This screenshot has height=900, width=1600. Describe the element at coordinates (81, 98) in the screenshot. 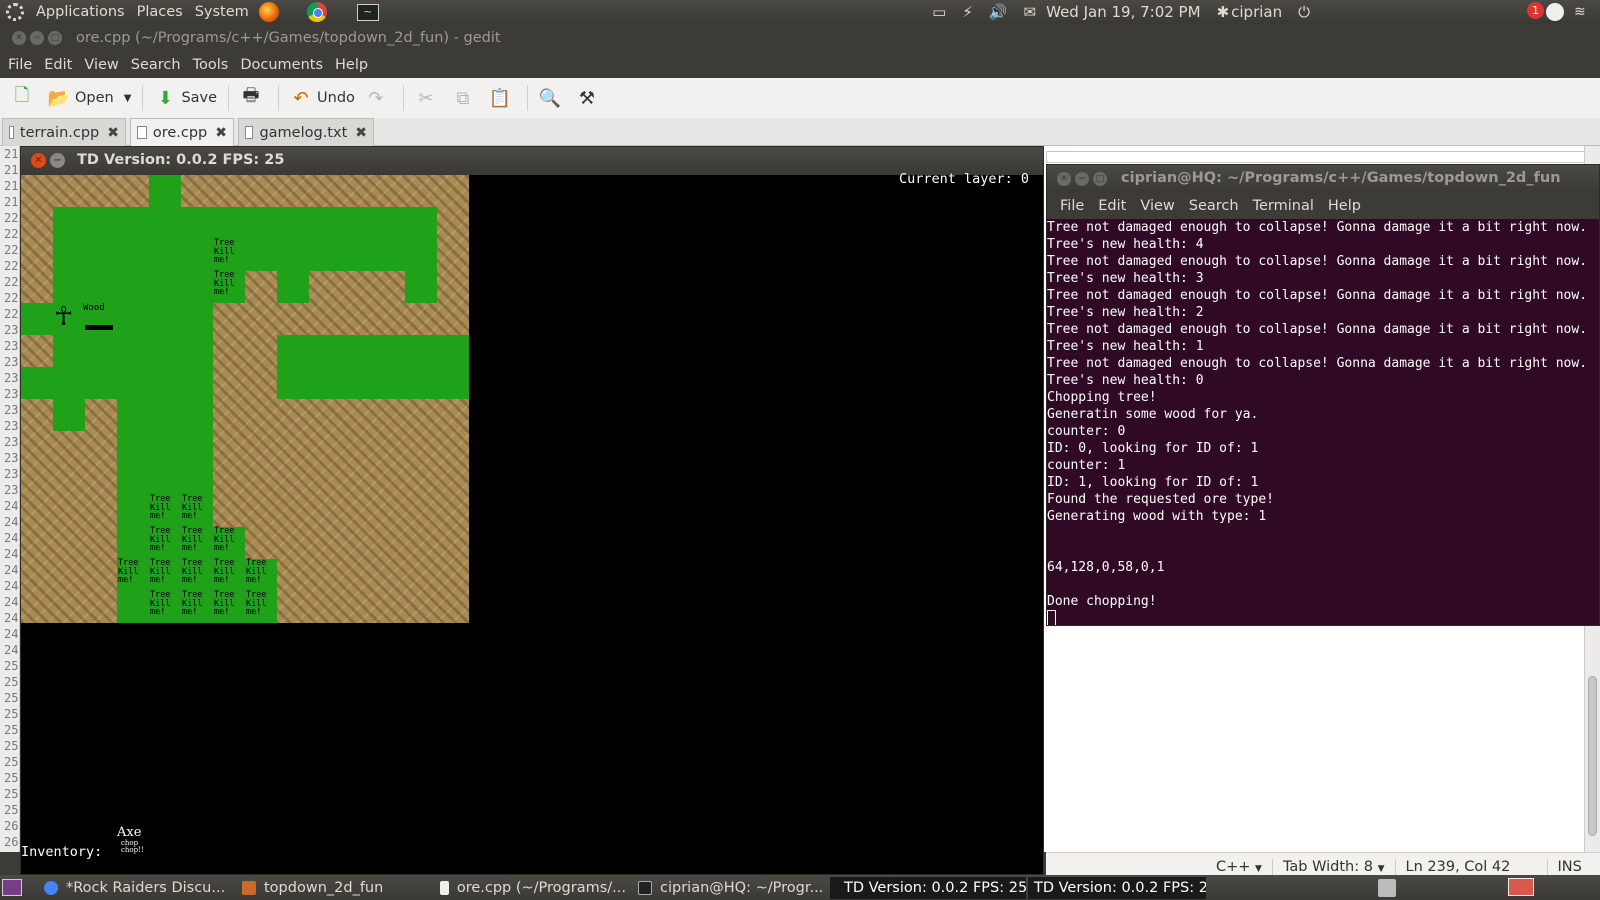

I see `open-button: 📂 Open` at that location.